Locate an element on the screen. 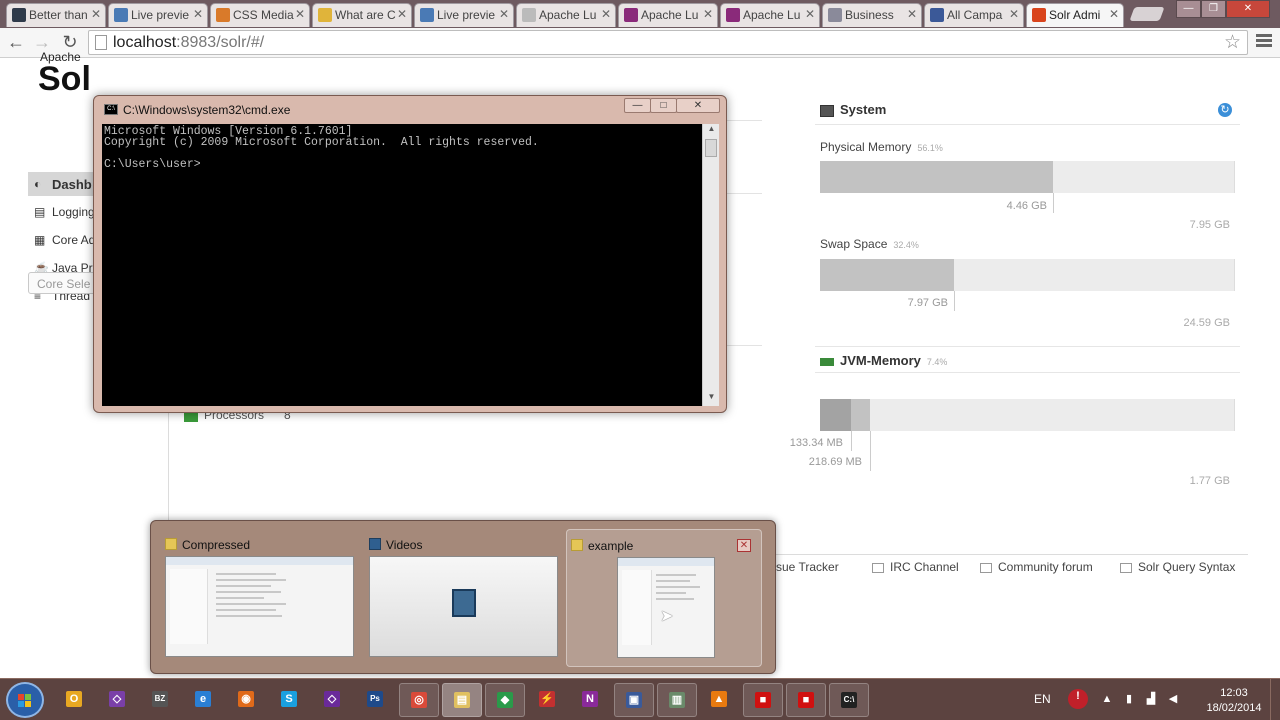 Image resolution: width=1280 pixels, height=720 pixels. jvm-committed-value: 218.69 MB is located at coordinates (835, 462).